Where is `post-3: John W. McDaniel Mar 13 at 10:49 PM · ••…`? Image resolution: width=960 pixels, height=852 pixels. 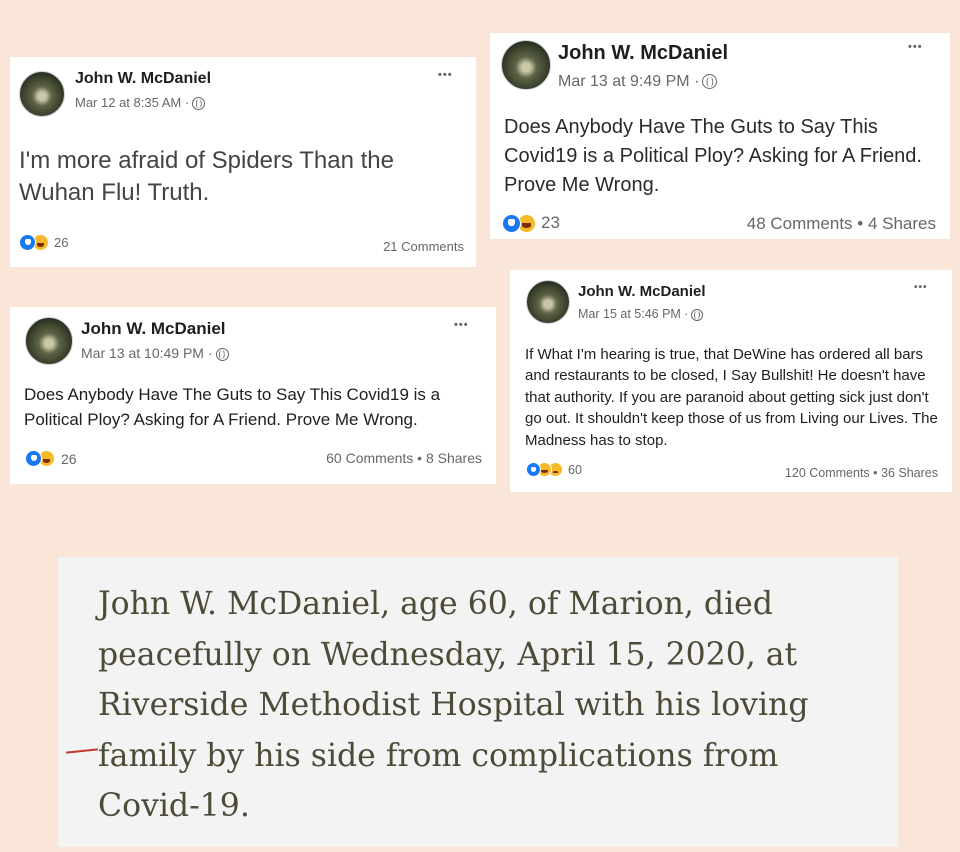 post-3: John W. McDaniel Mar 13 at 10:49 PM · ••… is located at coordinates (253, 395).